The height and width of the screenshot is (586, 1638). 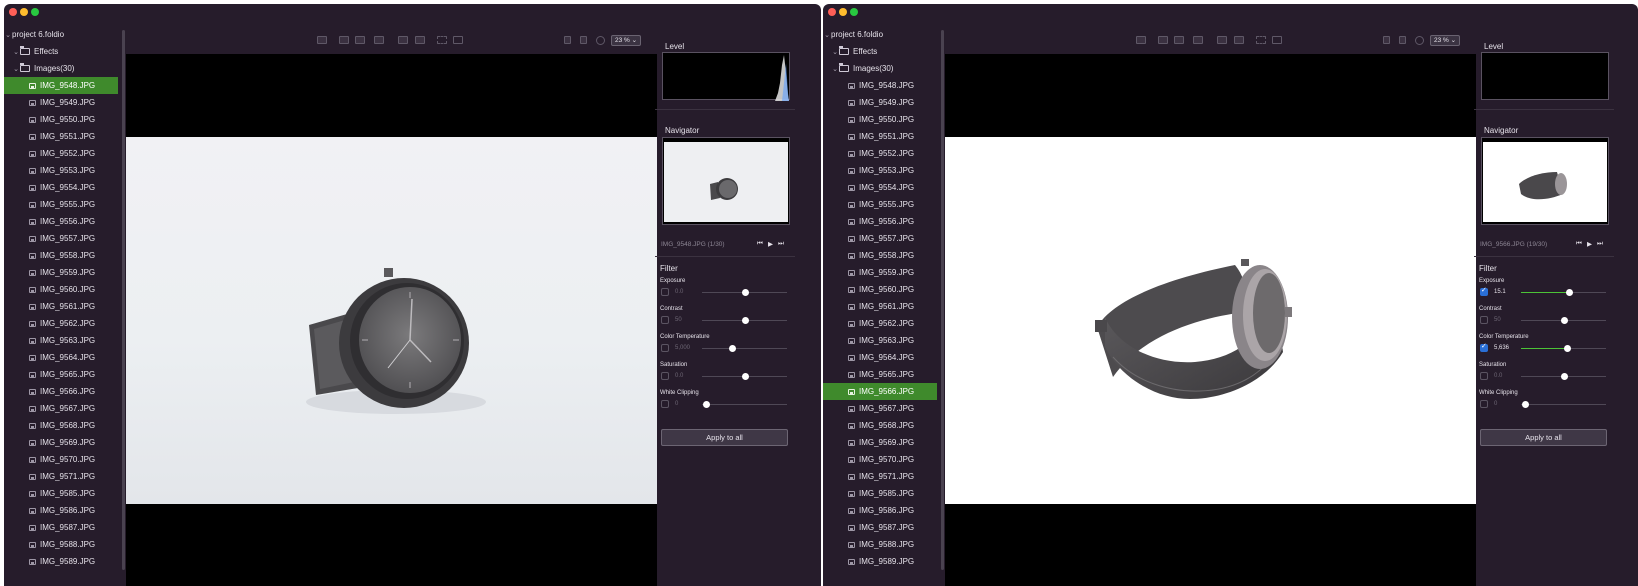 What do you see at coordinates (61, 221) in the screenshot?
I see `file-list-item: IMG_9556.JPG` at bounding box center [61, 221].